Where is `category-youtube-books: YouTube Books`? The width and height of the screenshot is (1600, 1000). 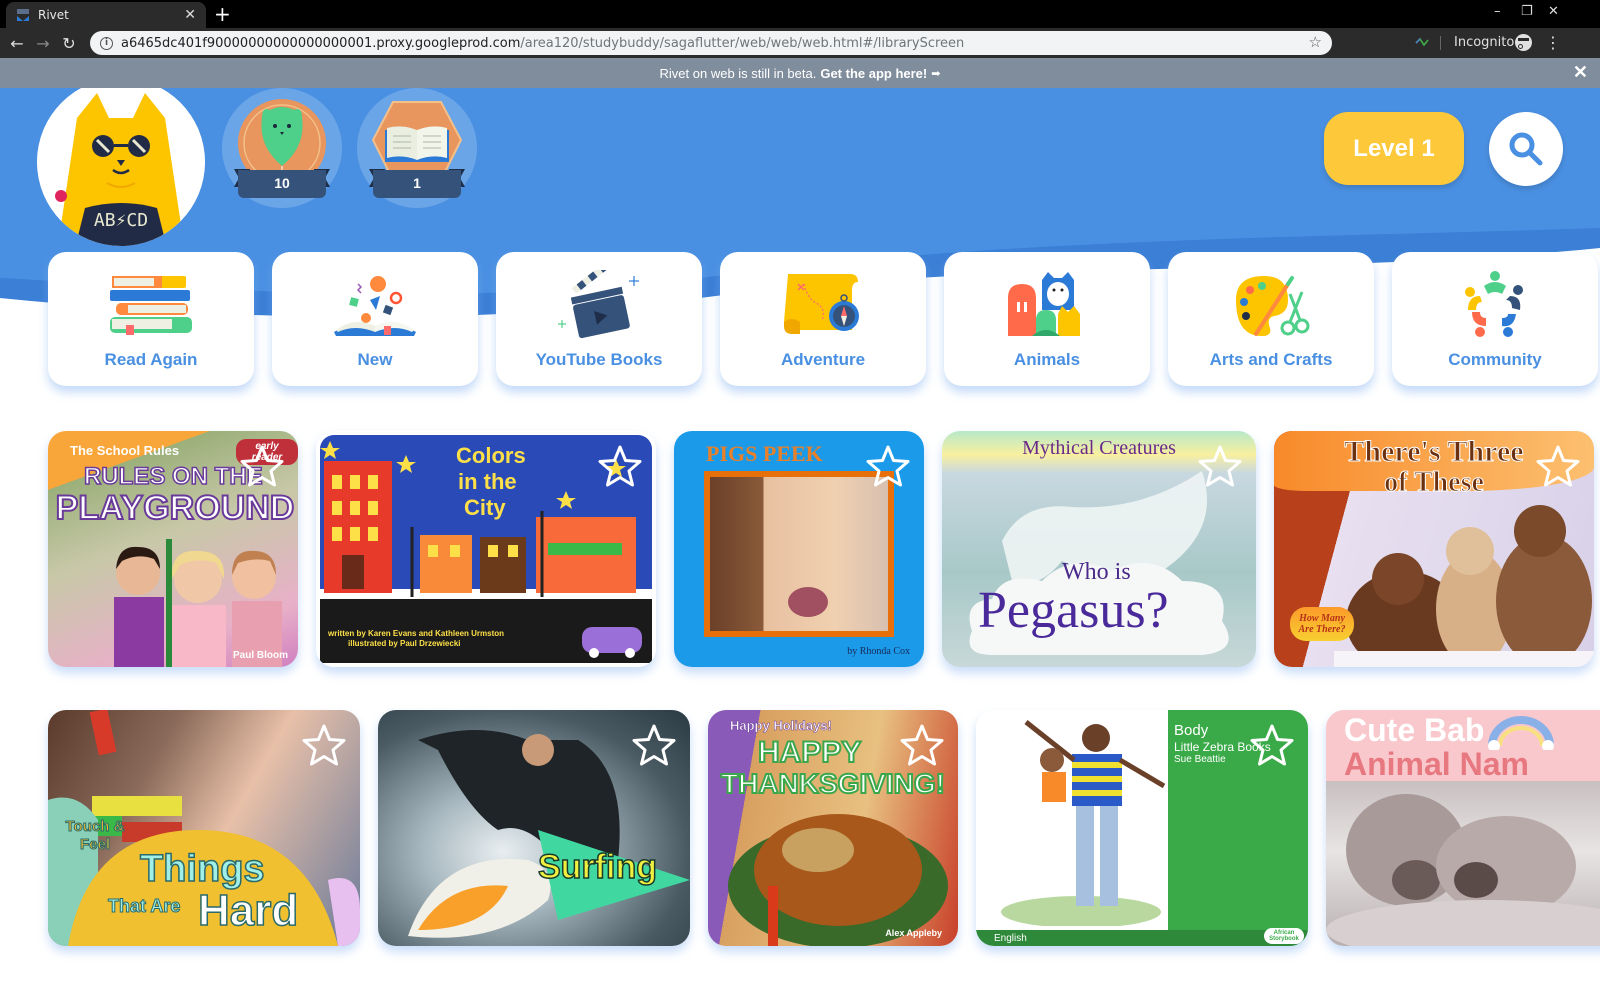 category-youtube-books: YouTube Books is located at coordinates (599, 319).